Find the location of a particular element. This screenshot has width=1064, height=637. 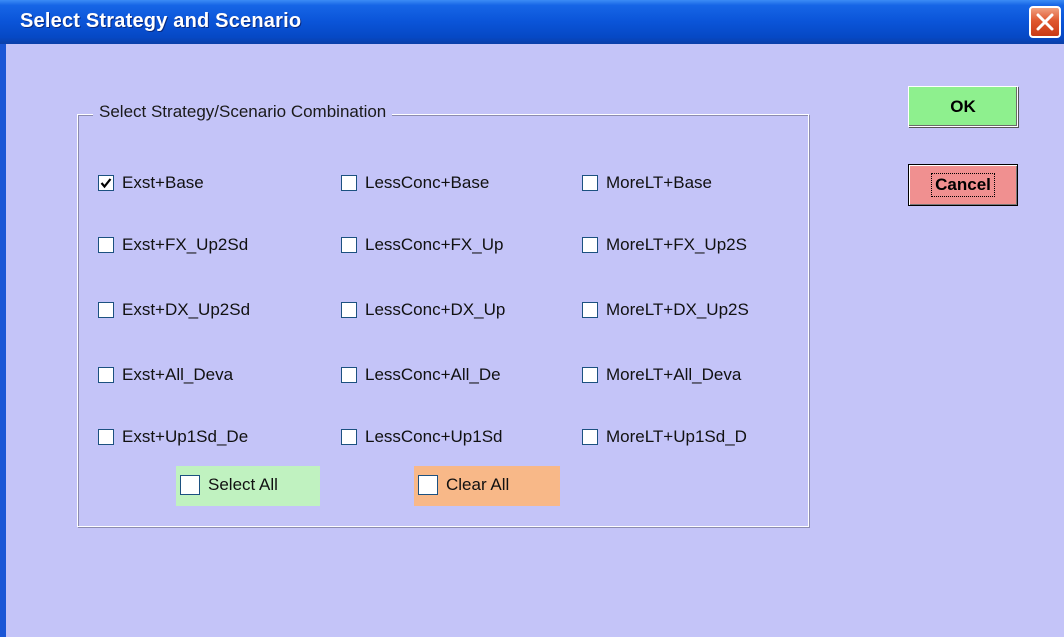

close-button is located at coordinates (1045, 22).